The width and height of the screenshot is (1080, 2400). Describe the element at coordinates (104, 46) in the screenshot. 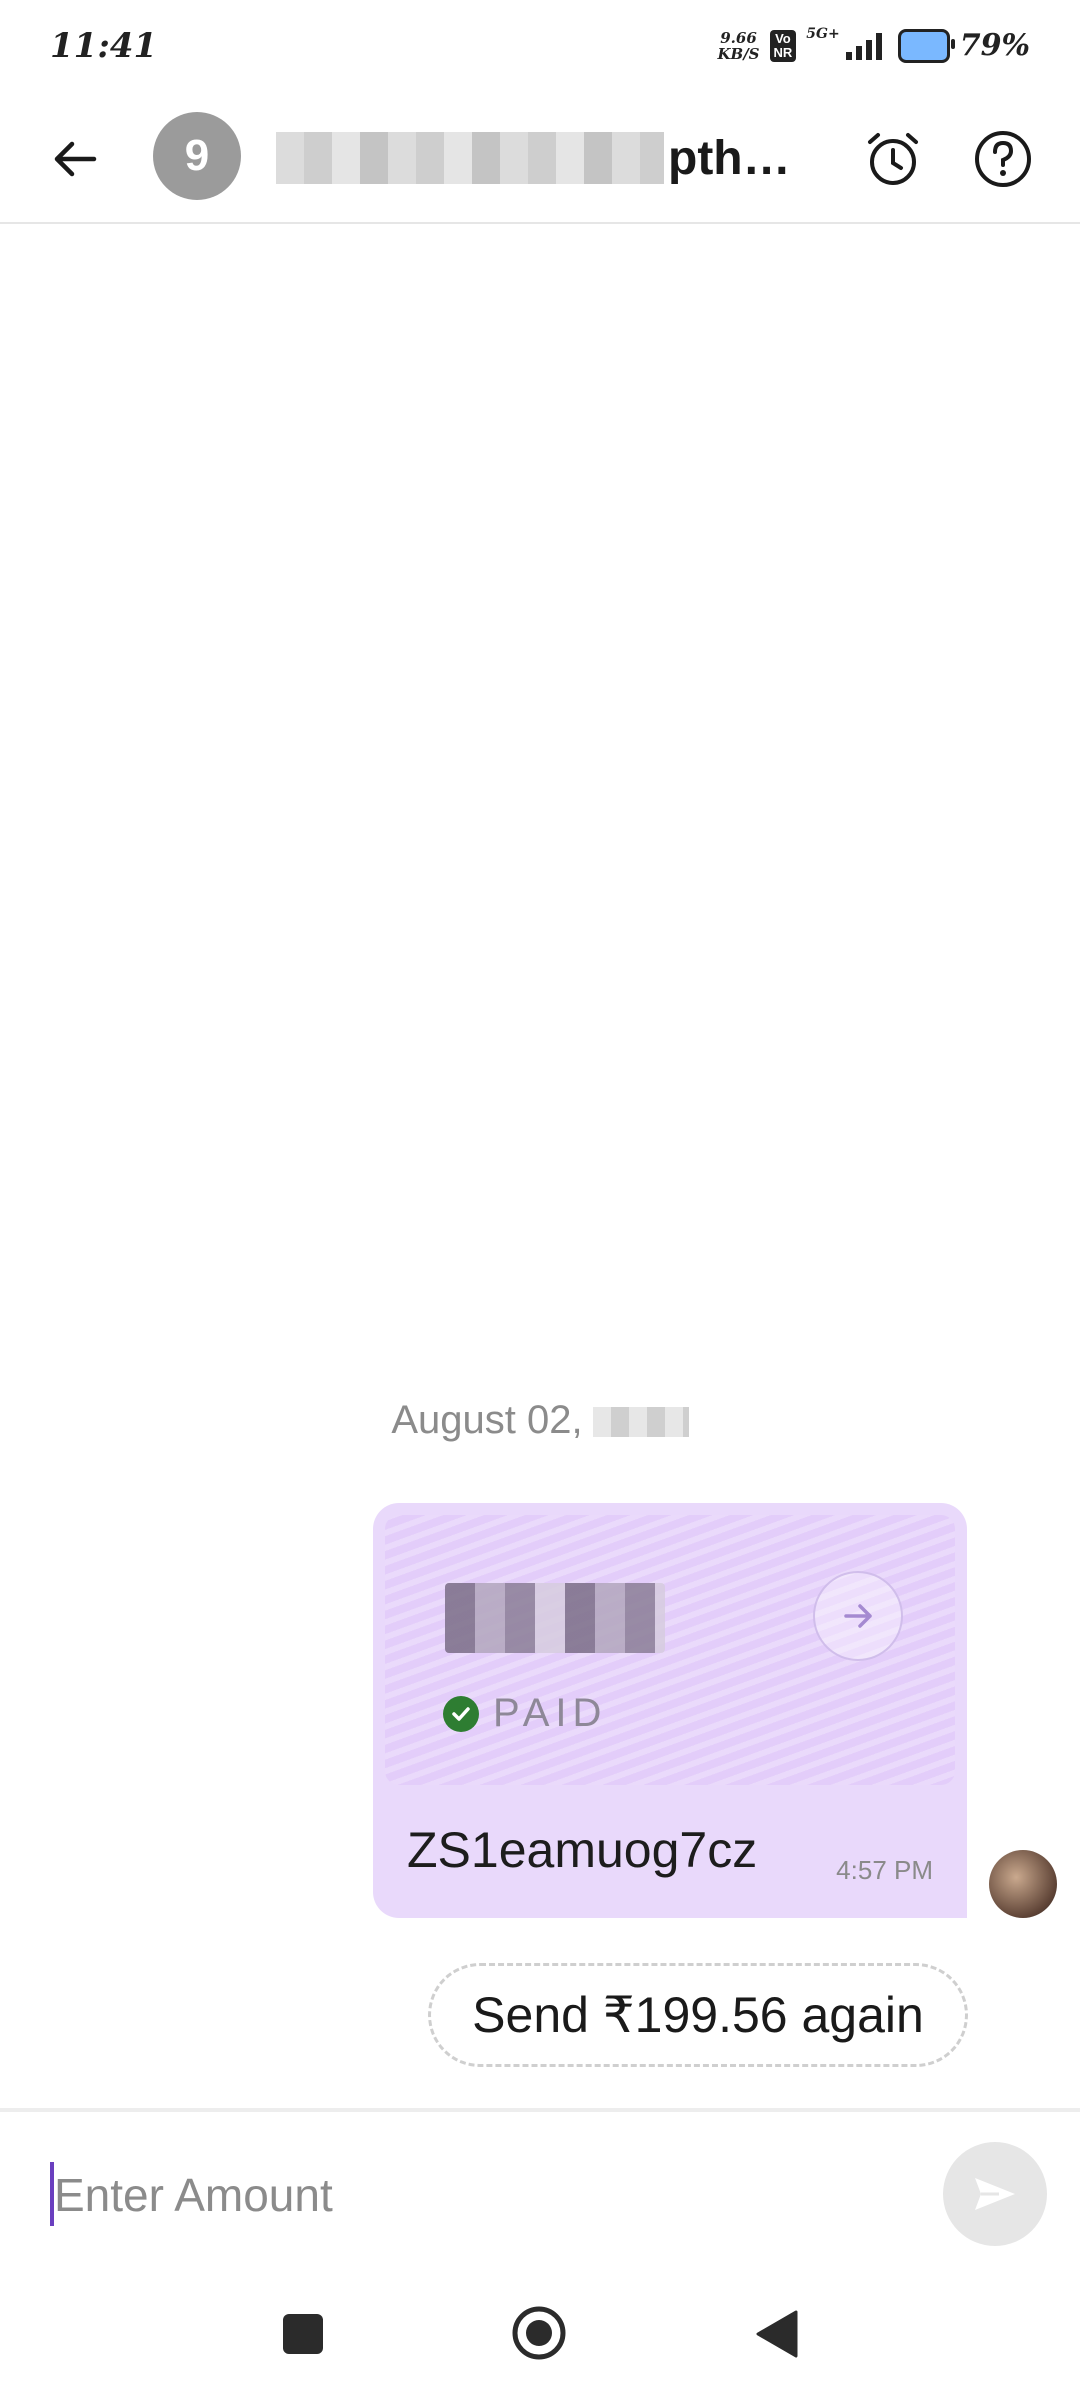

I see `status-time: 11:41` at that location.